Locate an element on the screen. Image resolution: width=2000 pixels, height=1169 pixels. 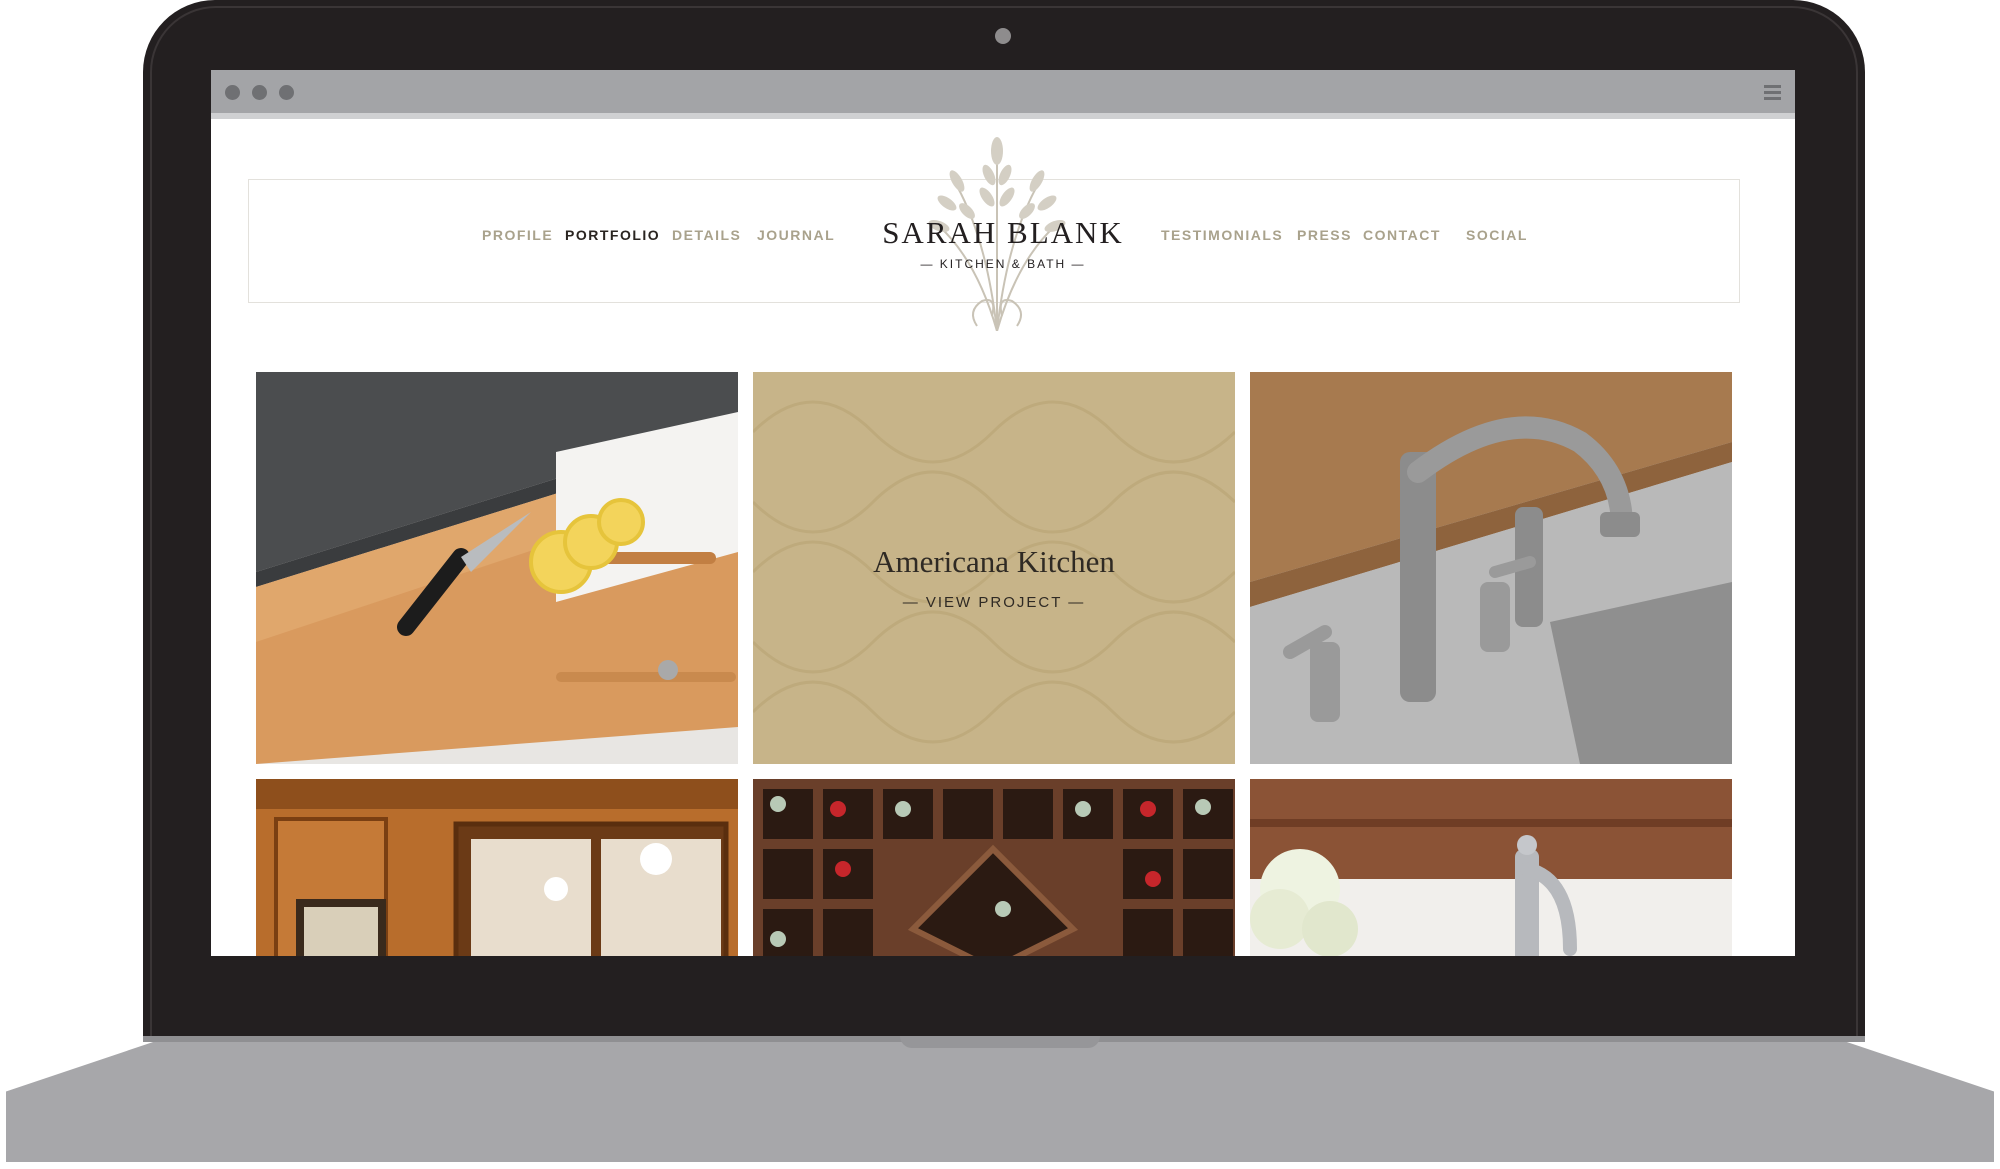
cabinetry-image is located at coordinates (497, 867).